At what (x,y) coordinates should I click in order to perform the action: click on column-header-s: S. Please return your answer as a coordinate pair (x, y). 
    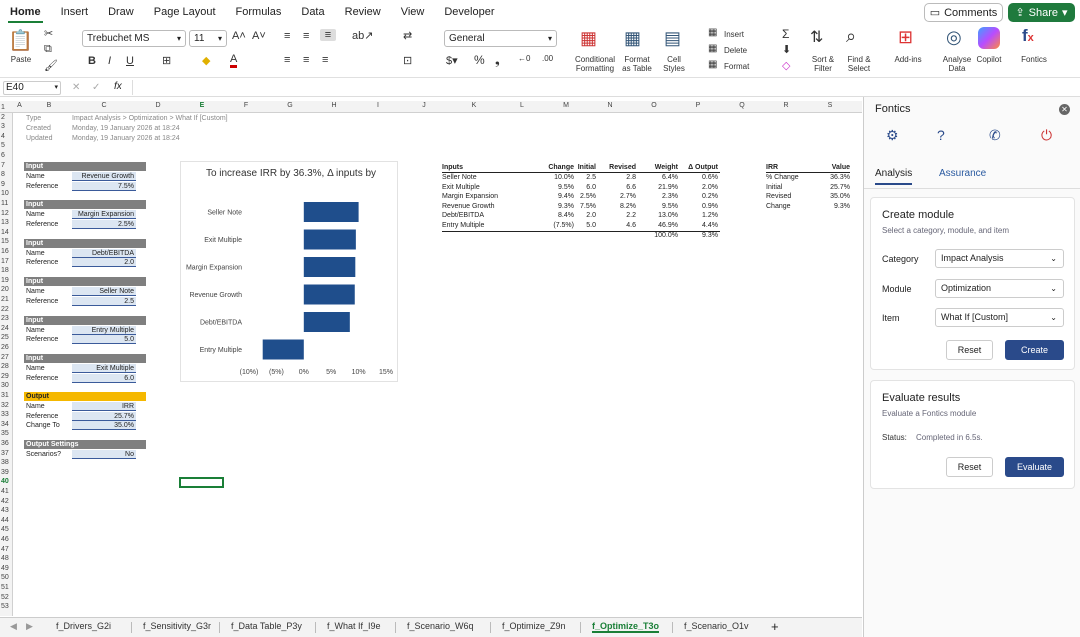
    Looking at the image, I should click on (830, 105).